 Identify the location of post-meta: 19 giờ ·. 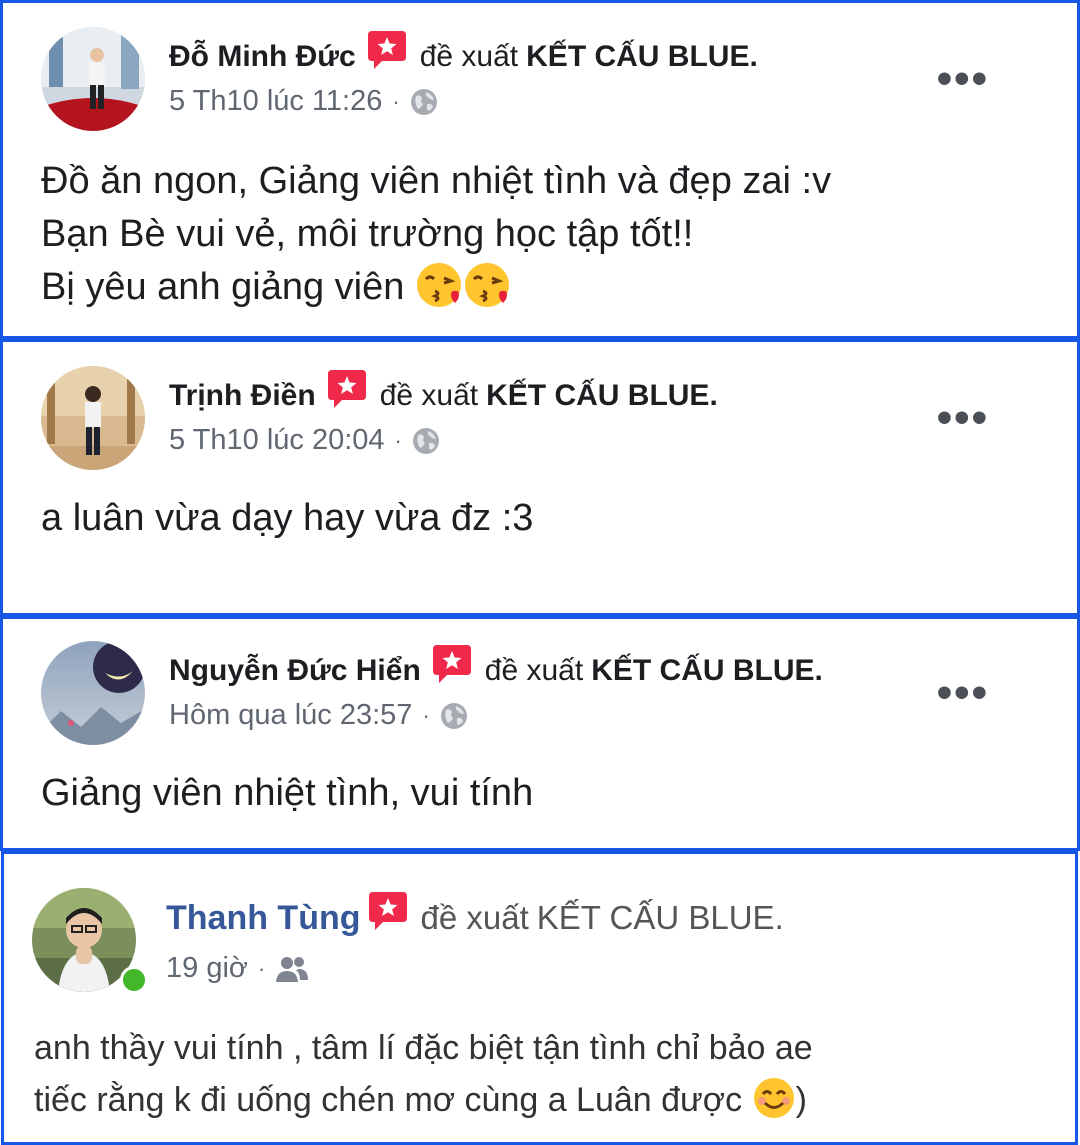
(237, 968).